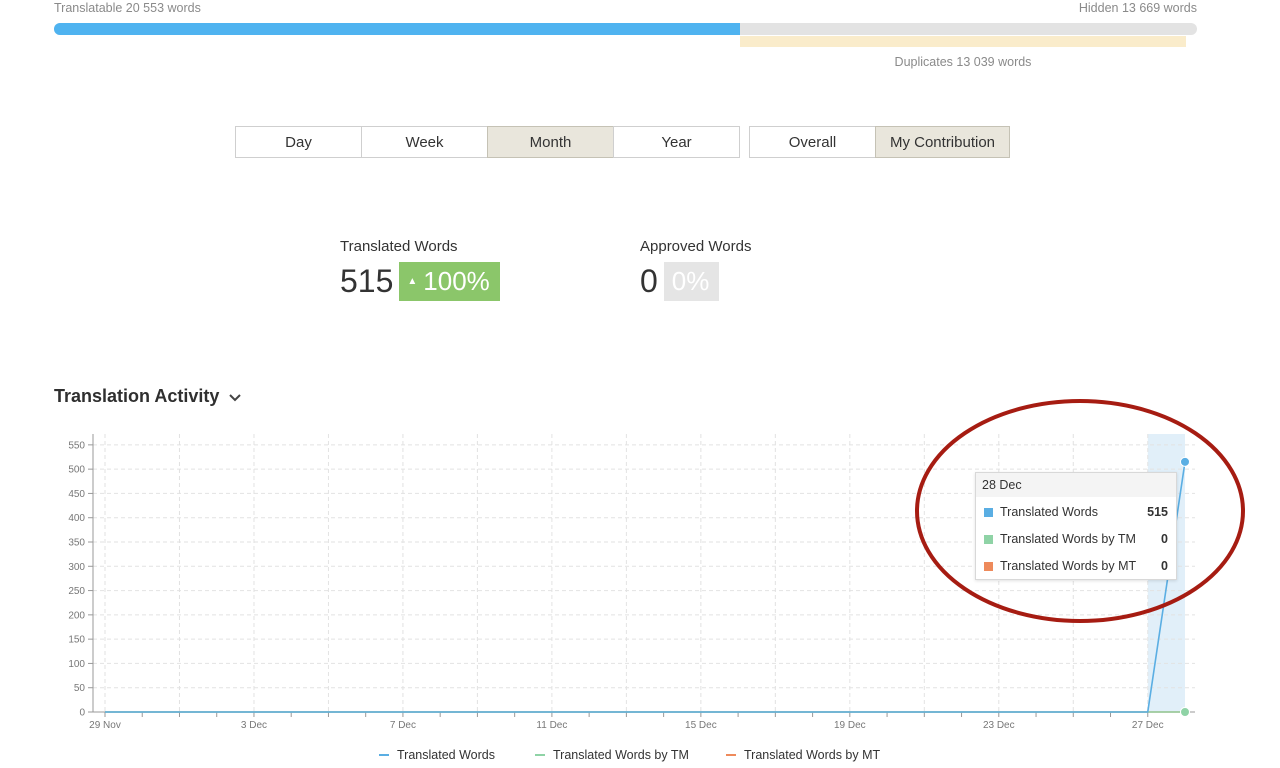 Image resolution: width=1280 pixels, height=768 pixels. What do you see at coordinates (701, 725) in the screenshot?
I see `x-tick-label: 15 Dec` at bounding box center [701, 725].